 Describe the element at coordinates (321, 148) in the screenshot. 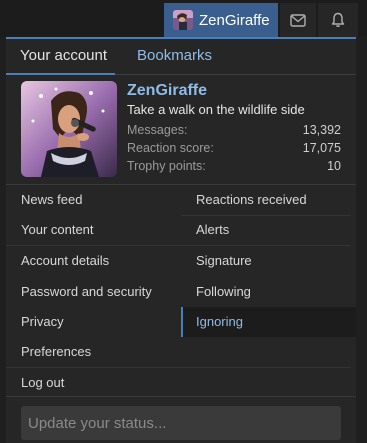

I see `stat-value: 17,075` at that location.